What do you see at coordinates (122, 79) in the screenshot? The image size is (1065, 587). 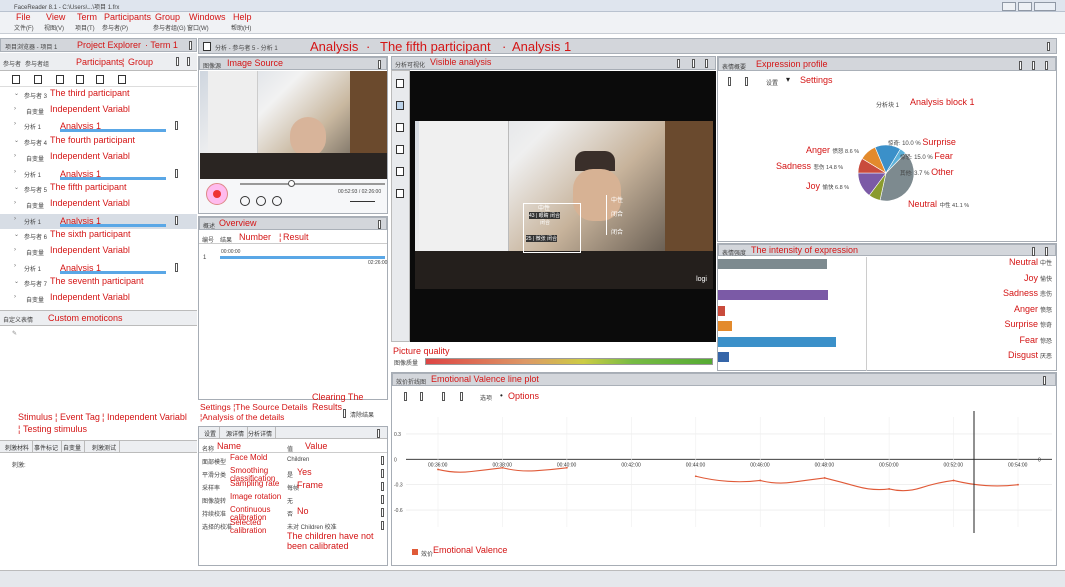 I see `search-icon` at bounding box center [122, 79].